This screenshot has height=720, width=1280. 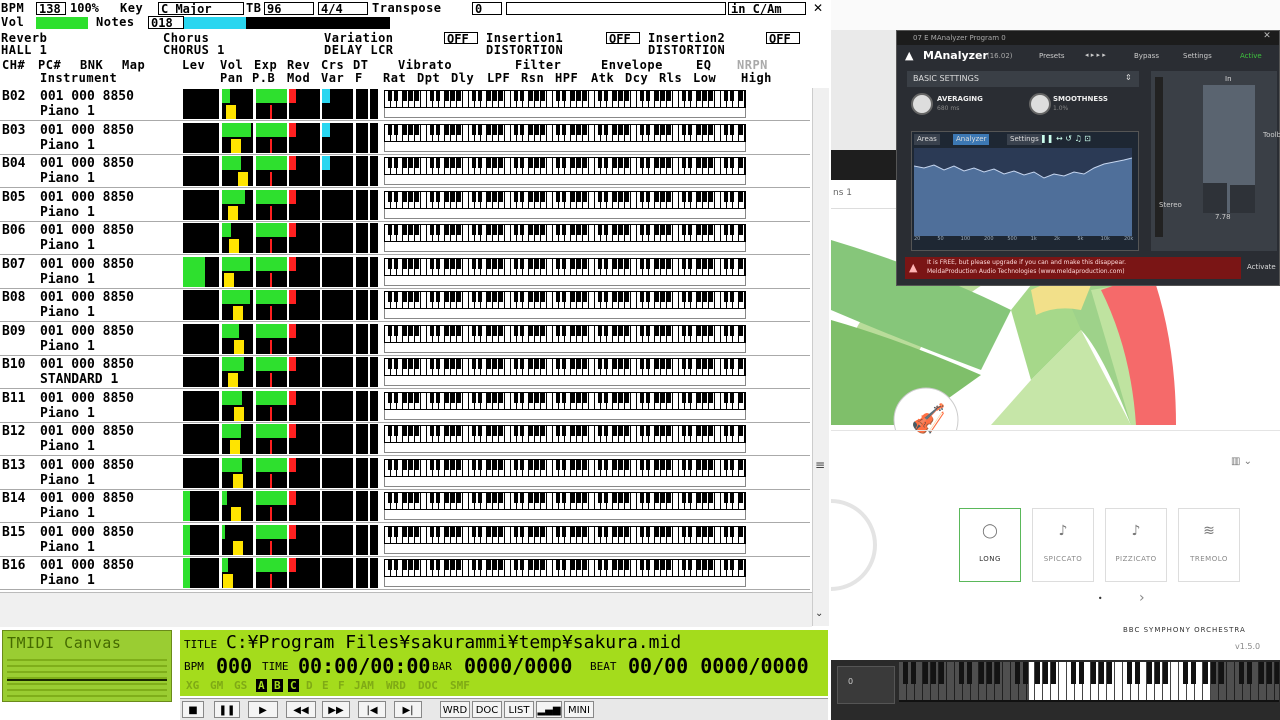 I want to click on channel-row: B13 001 000 8850 Piano 1, so click(x=405, y=473).